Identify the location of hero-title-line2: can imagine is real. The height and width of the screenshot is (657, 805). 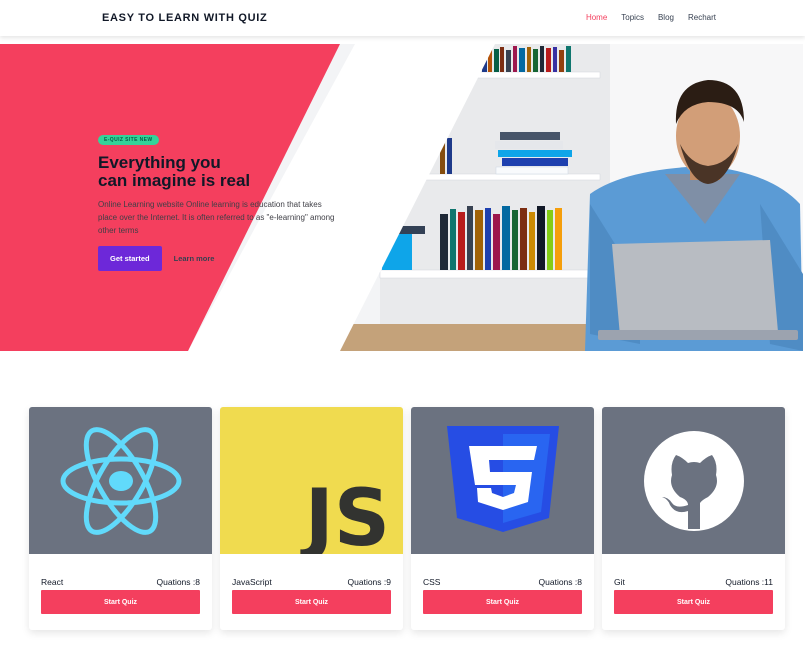
(174, 180).